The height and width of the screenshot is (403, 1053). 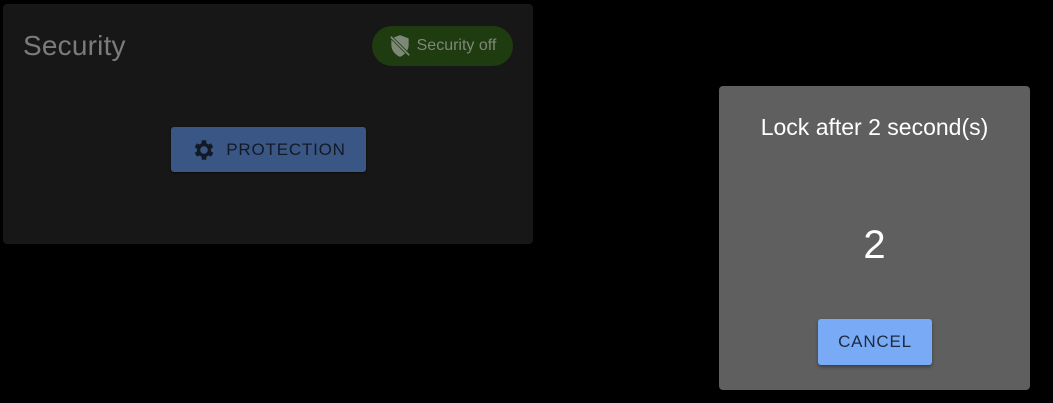 I want to click on dialog-title: Lock after 2 second(s), so click(x=874, y=127).